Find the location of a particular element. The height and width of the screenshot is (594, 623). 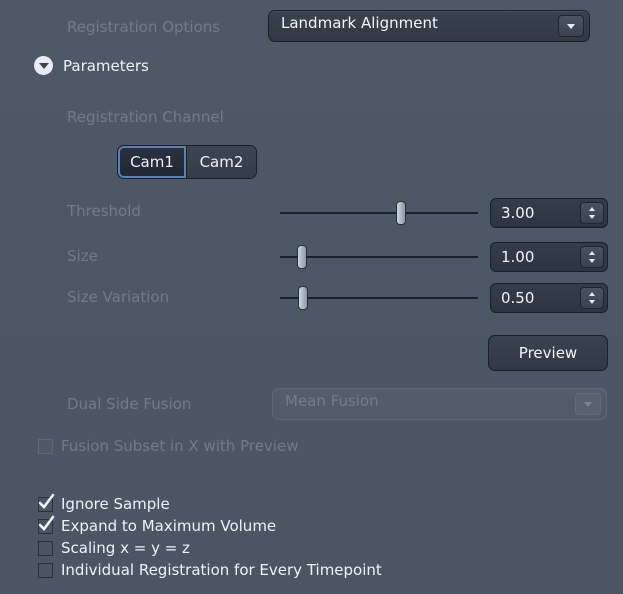

collapse-toggle-icon is located at coordinates (43, 65).